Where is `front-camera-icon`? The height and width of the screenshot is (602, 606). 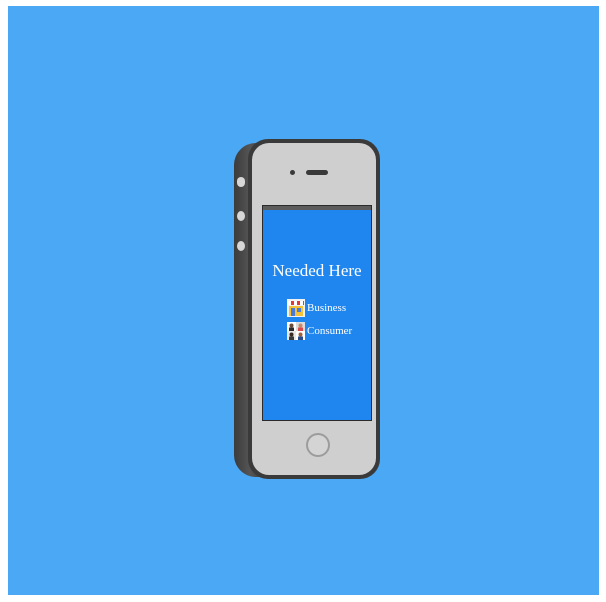 front-camera-icon is located at coordinates (292, 172).